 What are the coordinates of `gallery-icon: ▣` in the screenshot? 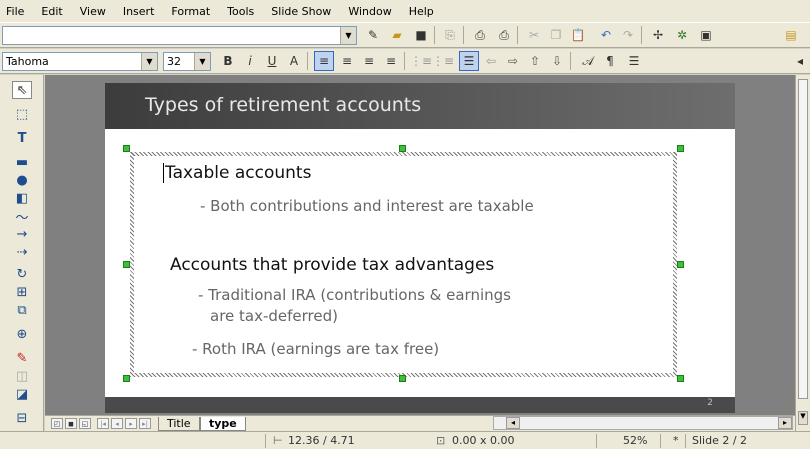 It's located at (706, 35).